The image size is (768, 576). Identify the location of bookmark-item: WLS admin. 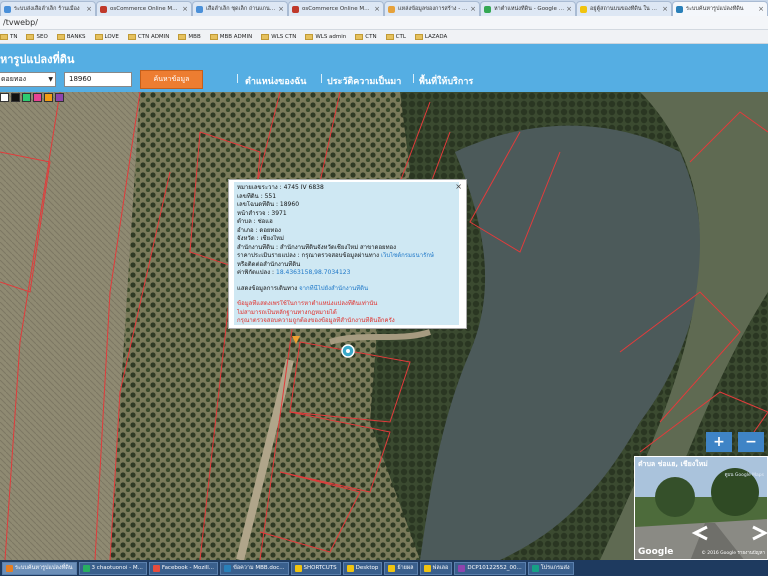
(325, 36).